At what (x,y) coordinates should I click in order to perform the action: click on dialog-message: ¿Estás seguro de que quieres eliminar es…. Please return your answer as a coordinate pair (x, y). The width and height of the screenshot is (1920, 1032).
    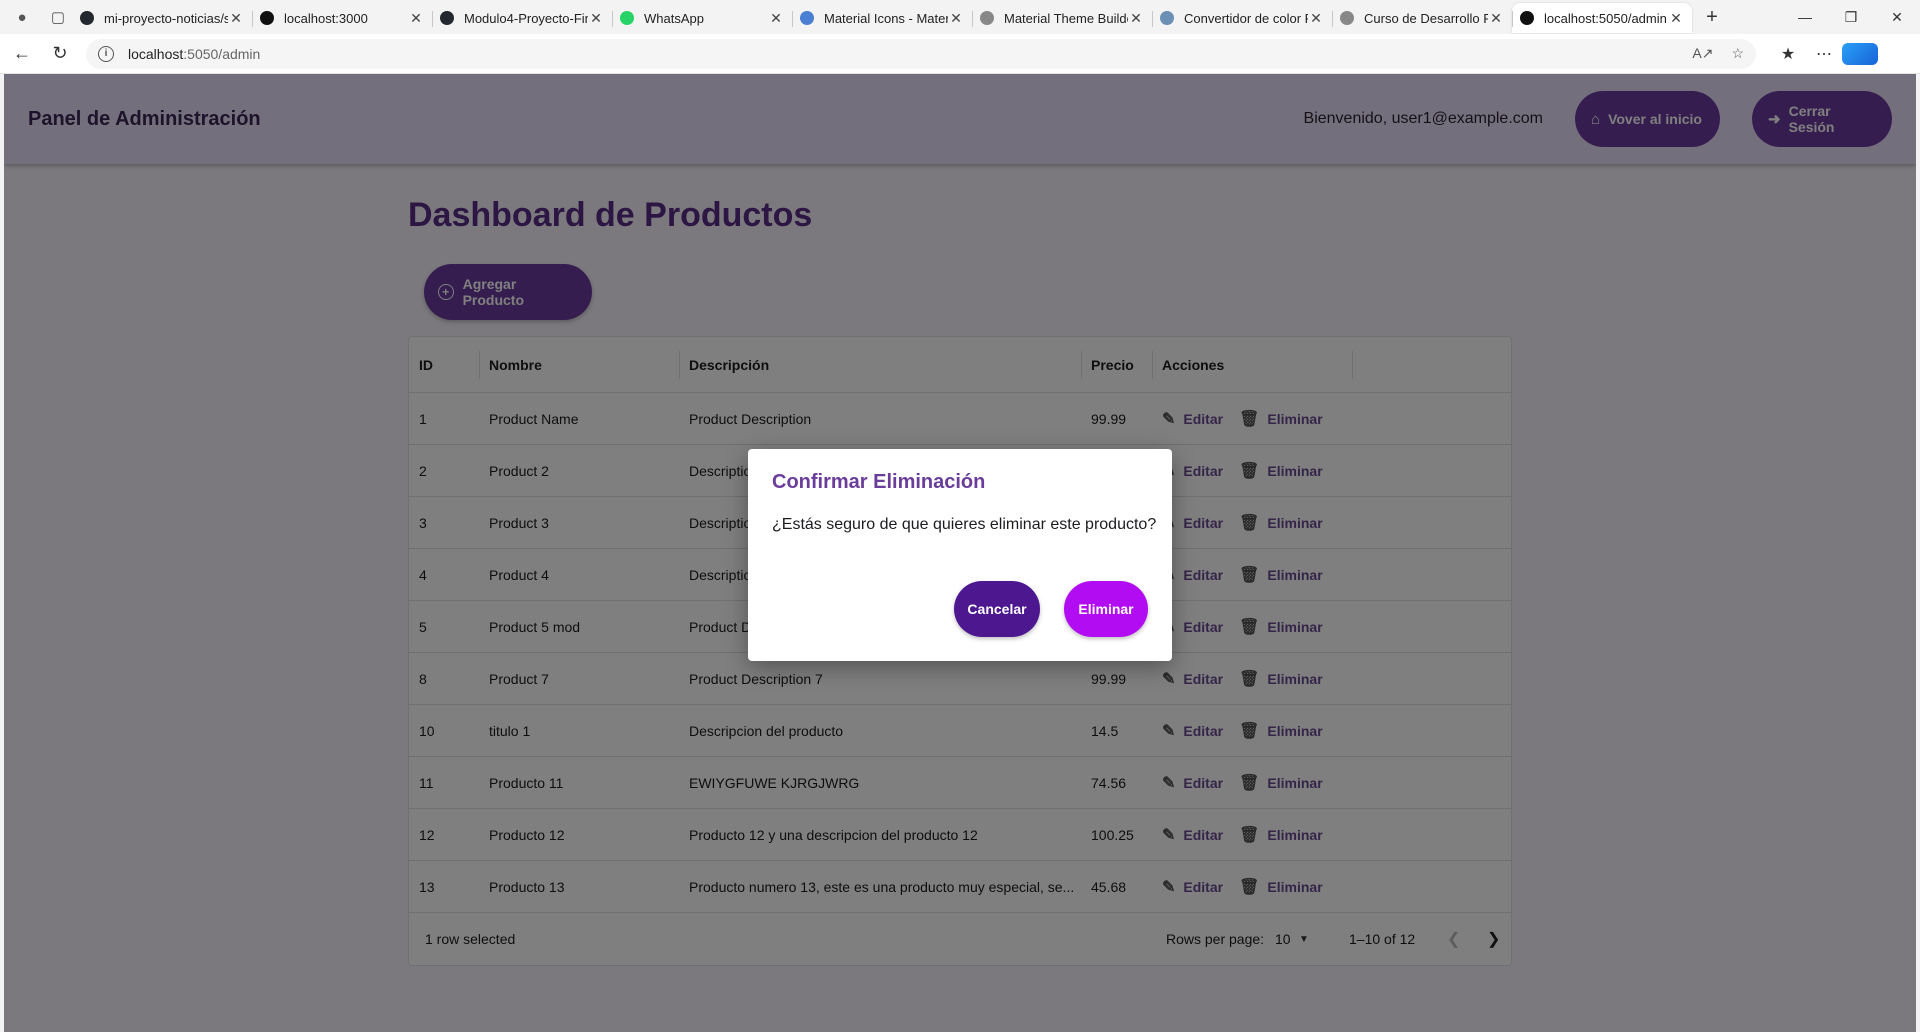
    Looking at the image, I should click on (964, 524).